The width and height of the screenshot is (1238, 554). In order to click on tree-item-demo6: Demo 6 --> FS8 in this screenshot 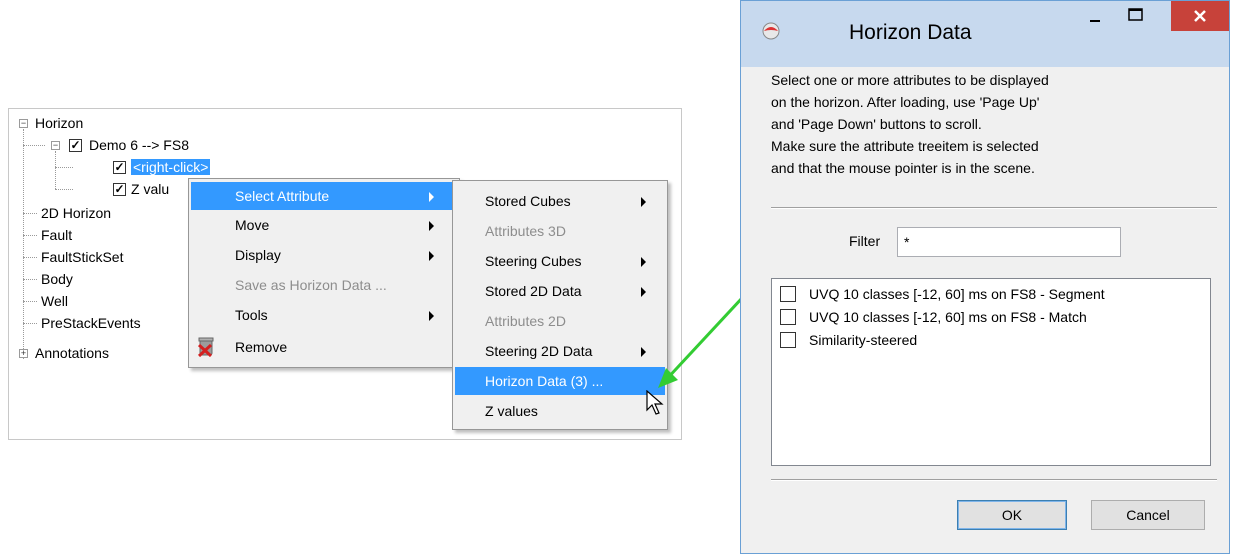, I will do `click(139, 145)`.